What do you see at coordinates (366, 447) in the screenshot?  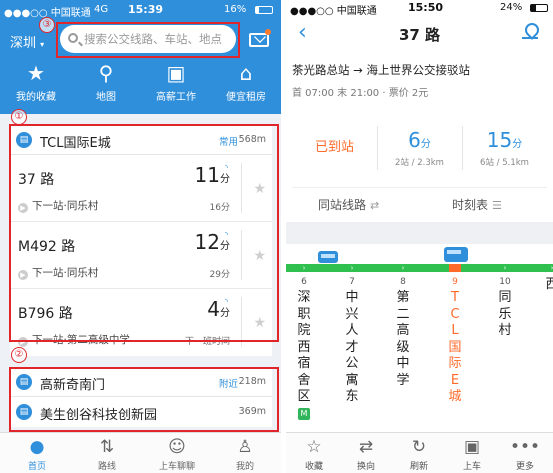 I see `swap-icon: ⇄` at bounding box center [366, 447].